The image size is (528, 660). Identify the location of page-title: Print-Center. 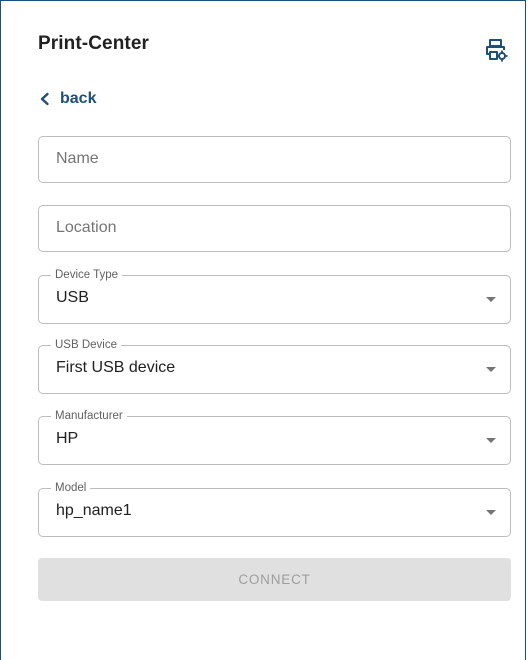
(93, 43).